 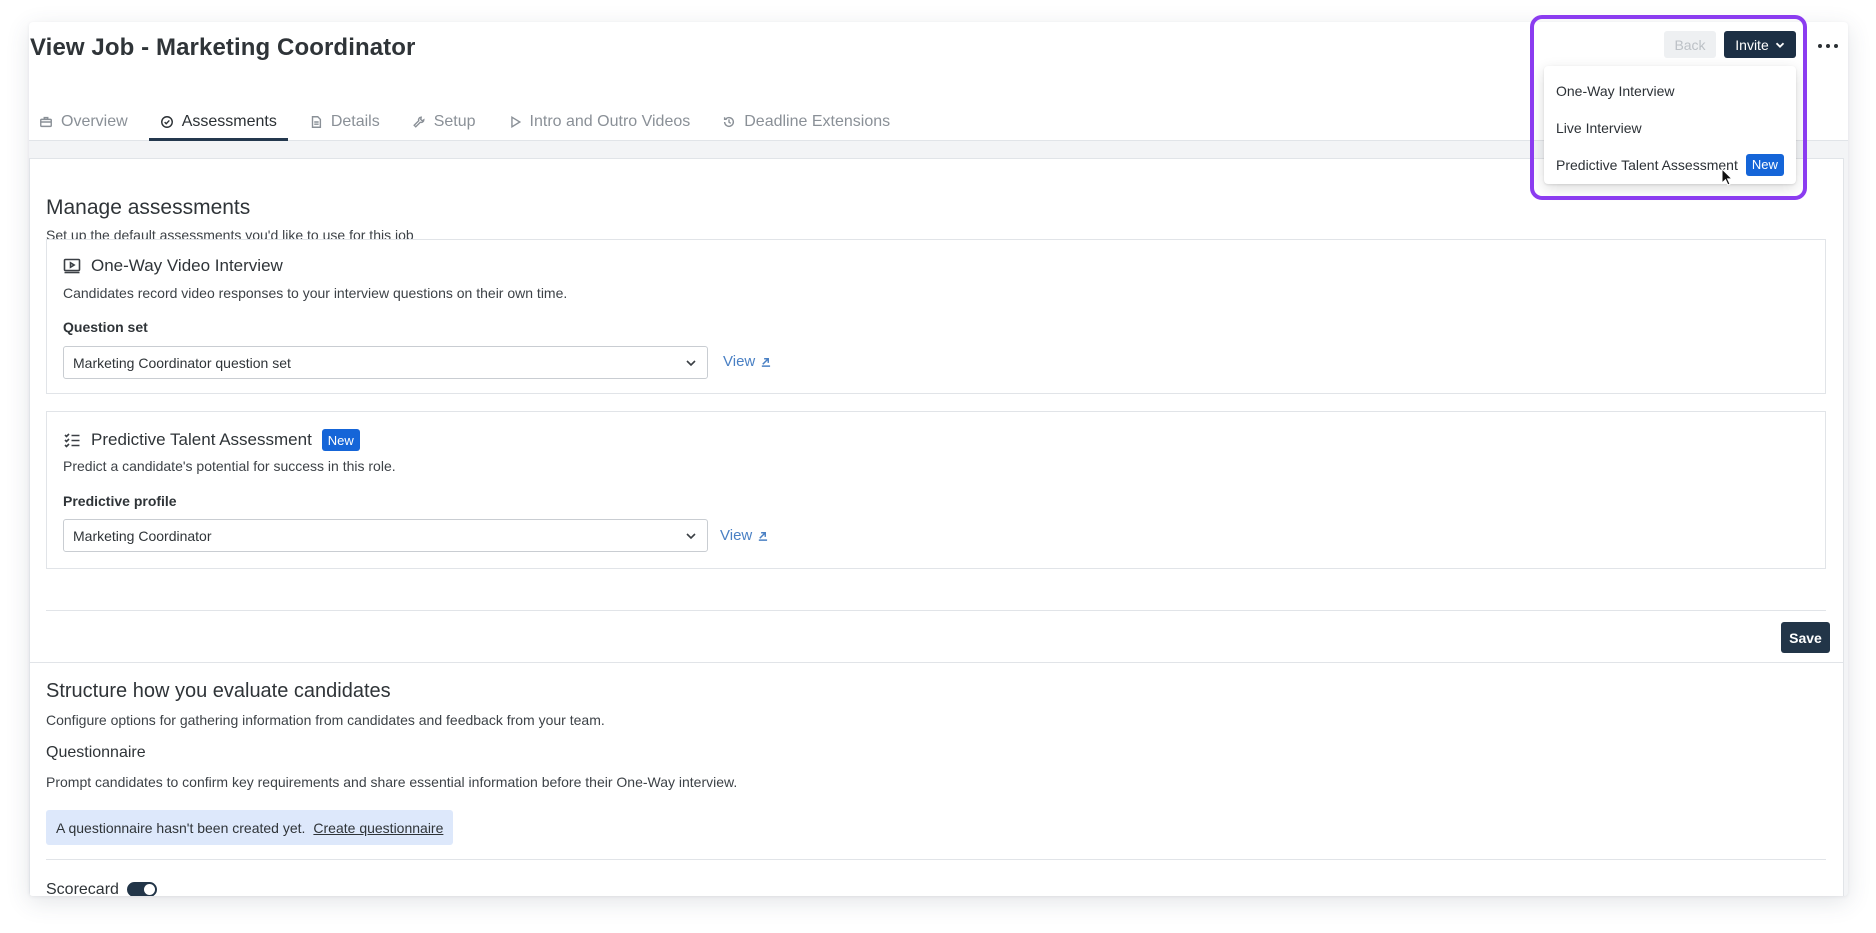 I want to click on one-way-card-title: One-Way Video Interview, so click(x=187, y=265).